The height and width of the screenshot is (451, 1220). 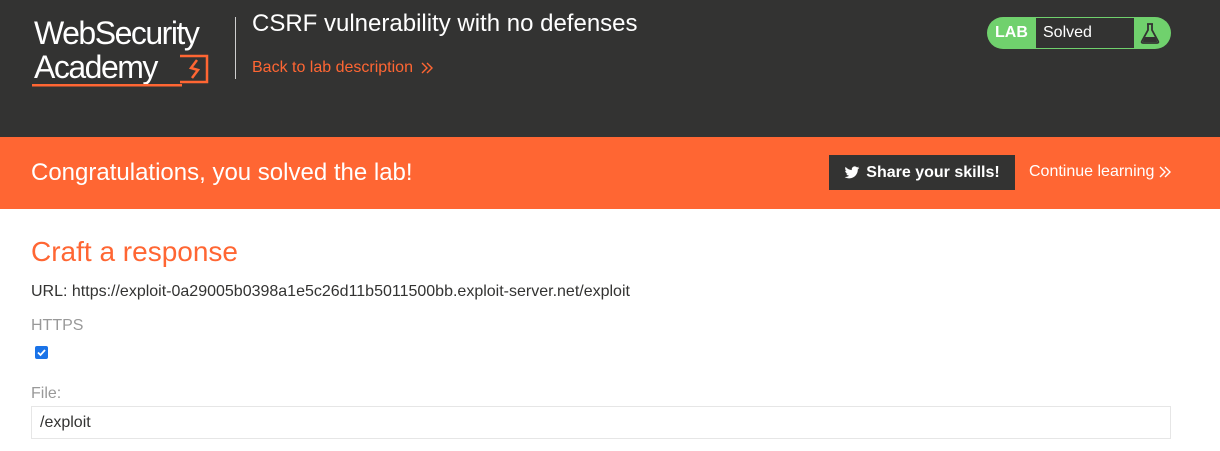 What do you see at coordinates (1011, 32) in the screenshot?
I see `lab-badge-label: LAB` at bounding box center [1011, 32].